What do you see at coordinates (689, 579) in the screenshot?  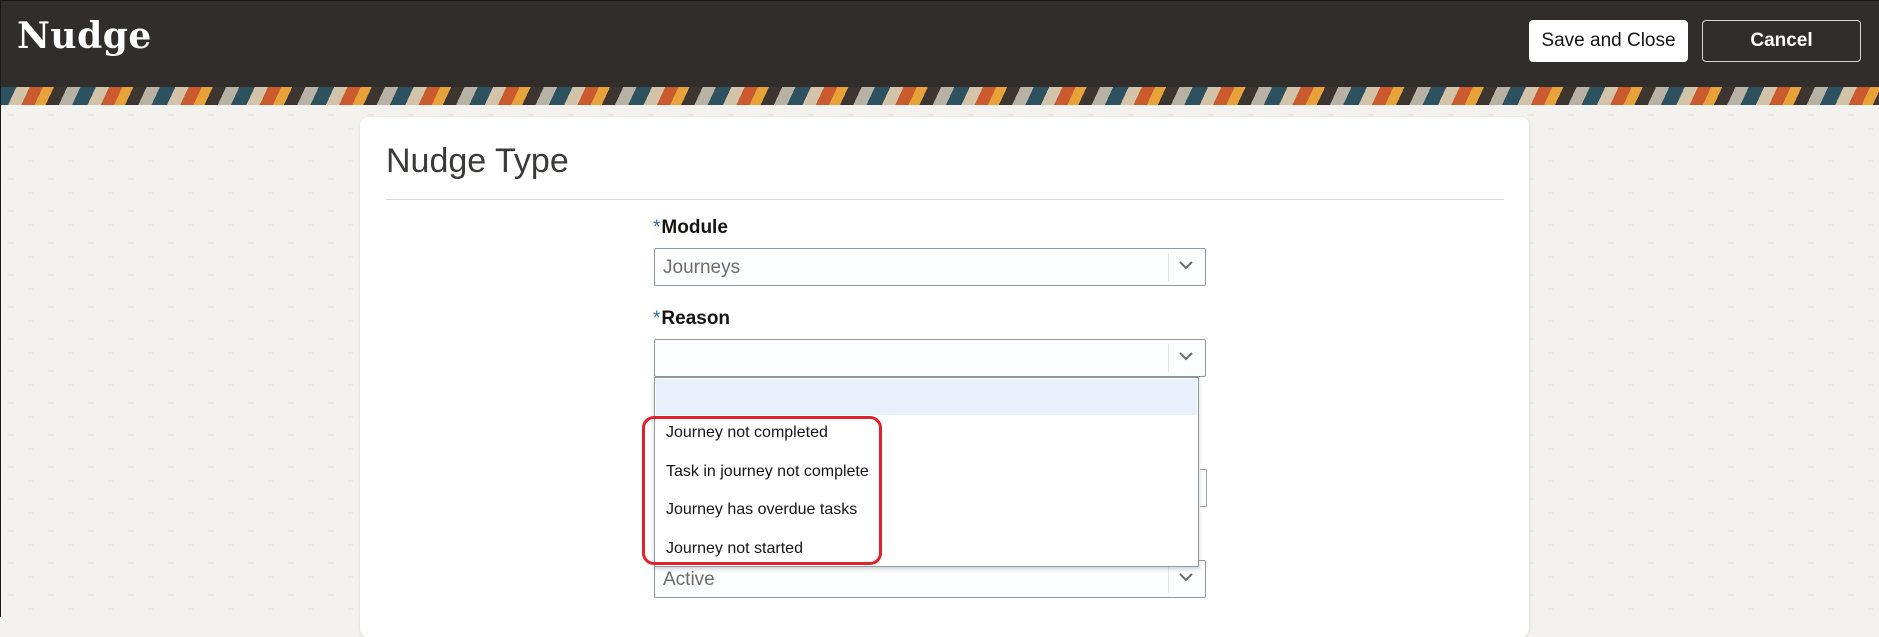 I see `status-value: Active` at bounding box center [689, 579].